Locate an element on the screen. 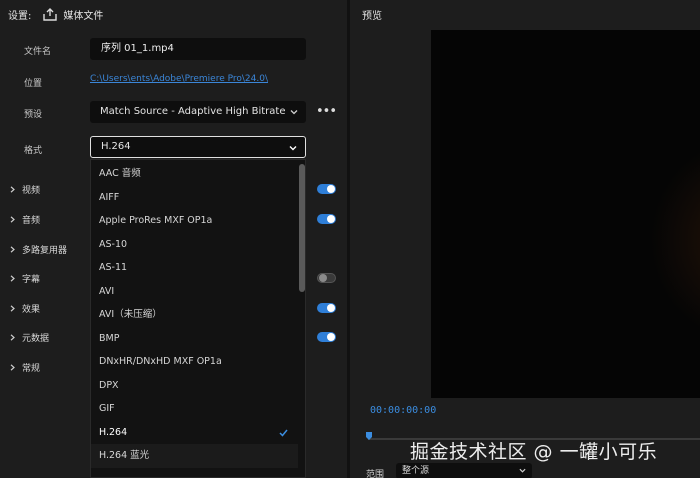  format-option-label: DNxHR/DNxHD MXF OP1a is located at coordinates (160, 361).